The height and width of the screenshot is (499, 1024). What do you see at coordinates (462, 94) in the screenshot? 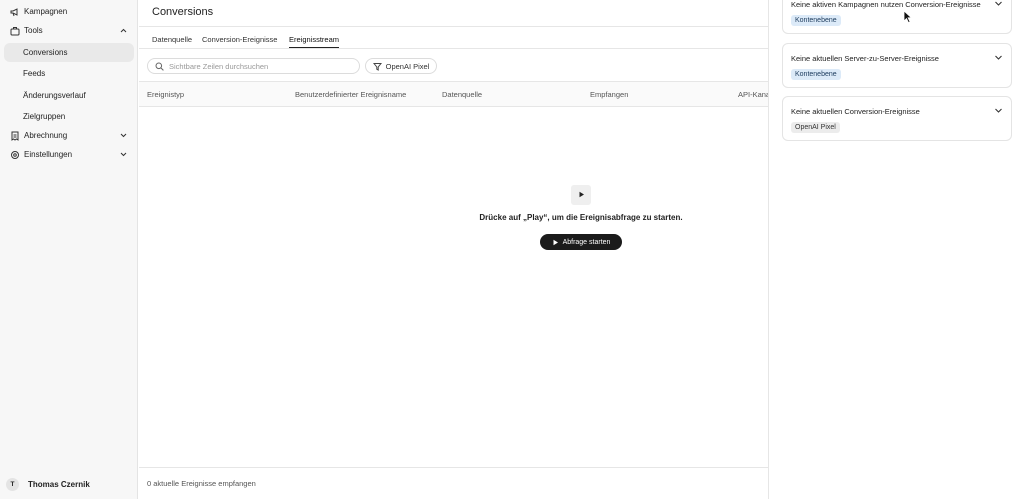
I see `column-header-datenquelle: Datenquelle` at bounding box center [462, 94].